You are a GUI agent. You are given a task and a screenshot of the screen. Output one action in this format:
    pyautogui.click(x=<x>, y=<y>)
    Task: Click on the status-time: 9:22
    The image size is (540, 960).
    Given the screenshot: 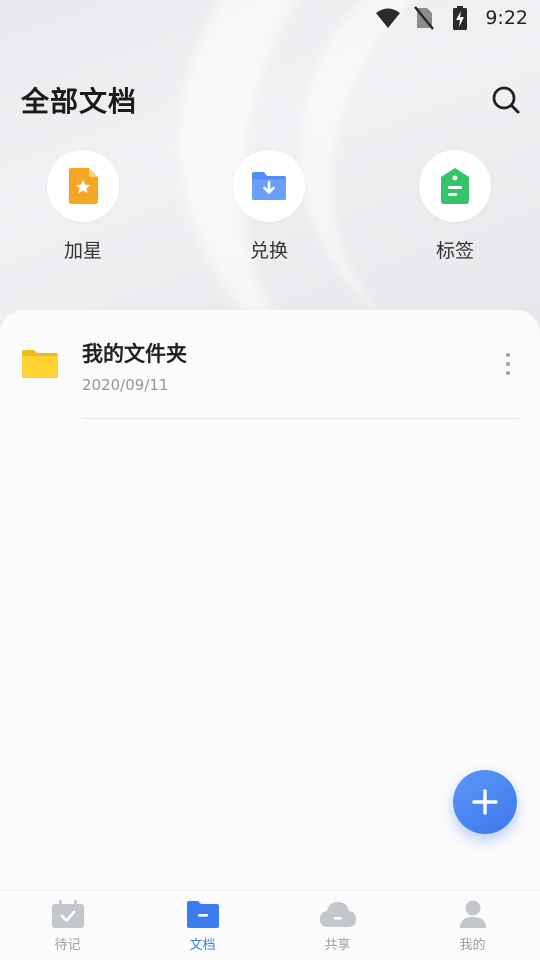 What is the action you would take?
    pyautogui.click(x=506, y=18)
    